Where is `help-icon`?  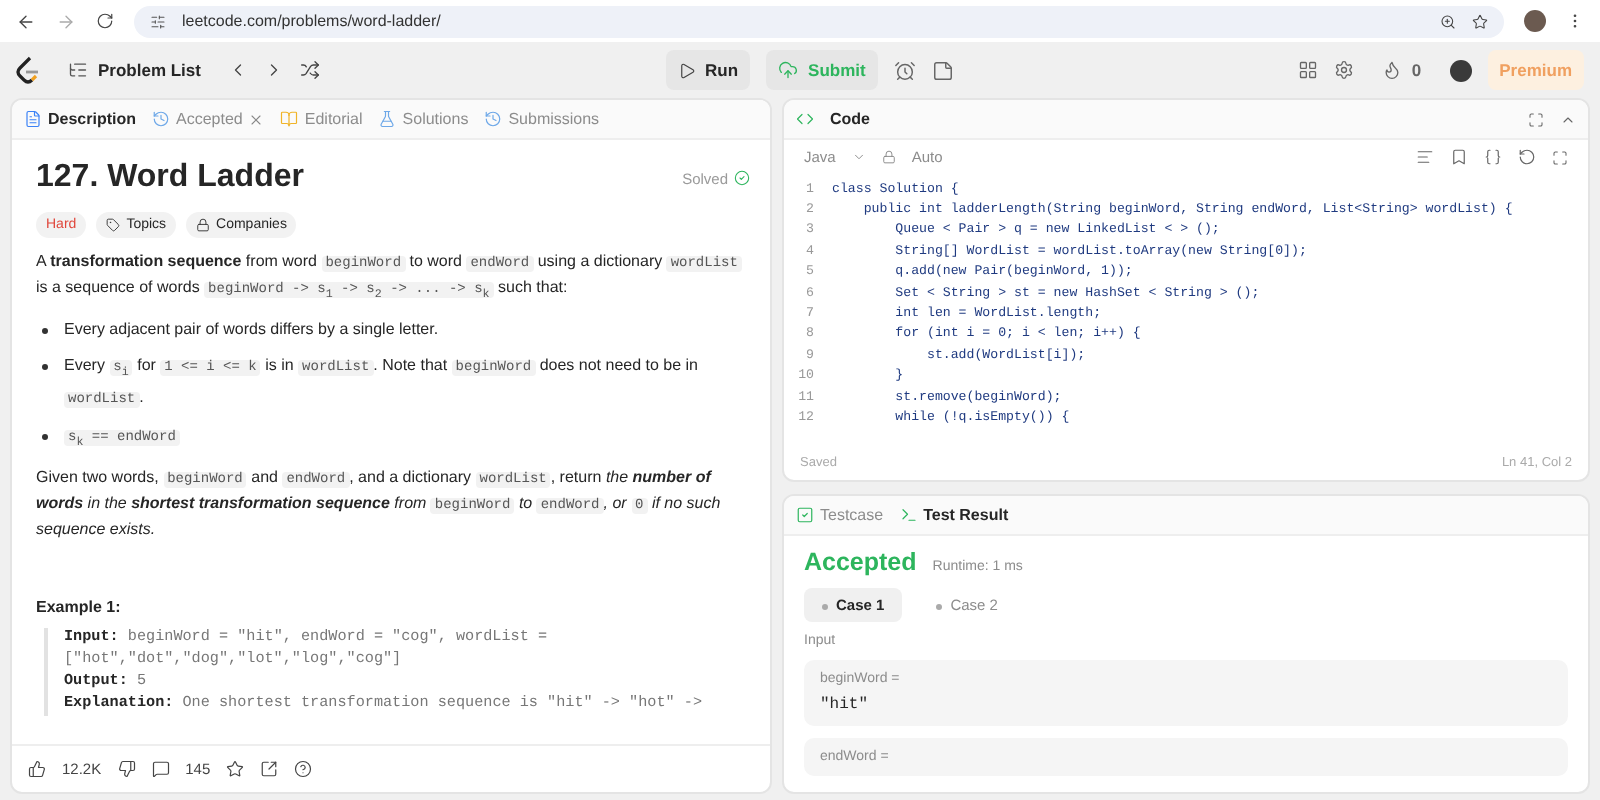 help-icon is located at coordinates (303, 769).